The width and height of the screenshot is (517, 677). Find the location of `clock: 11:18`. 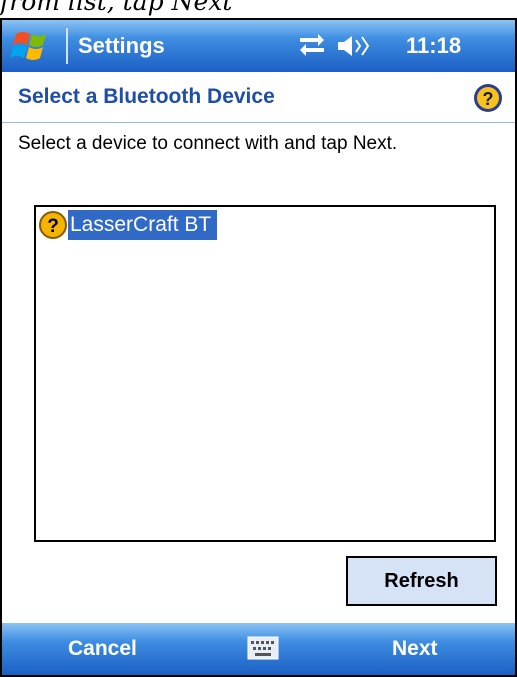

clock: 11:18 is located at coordinates (433, 46).